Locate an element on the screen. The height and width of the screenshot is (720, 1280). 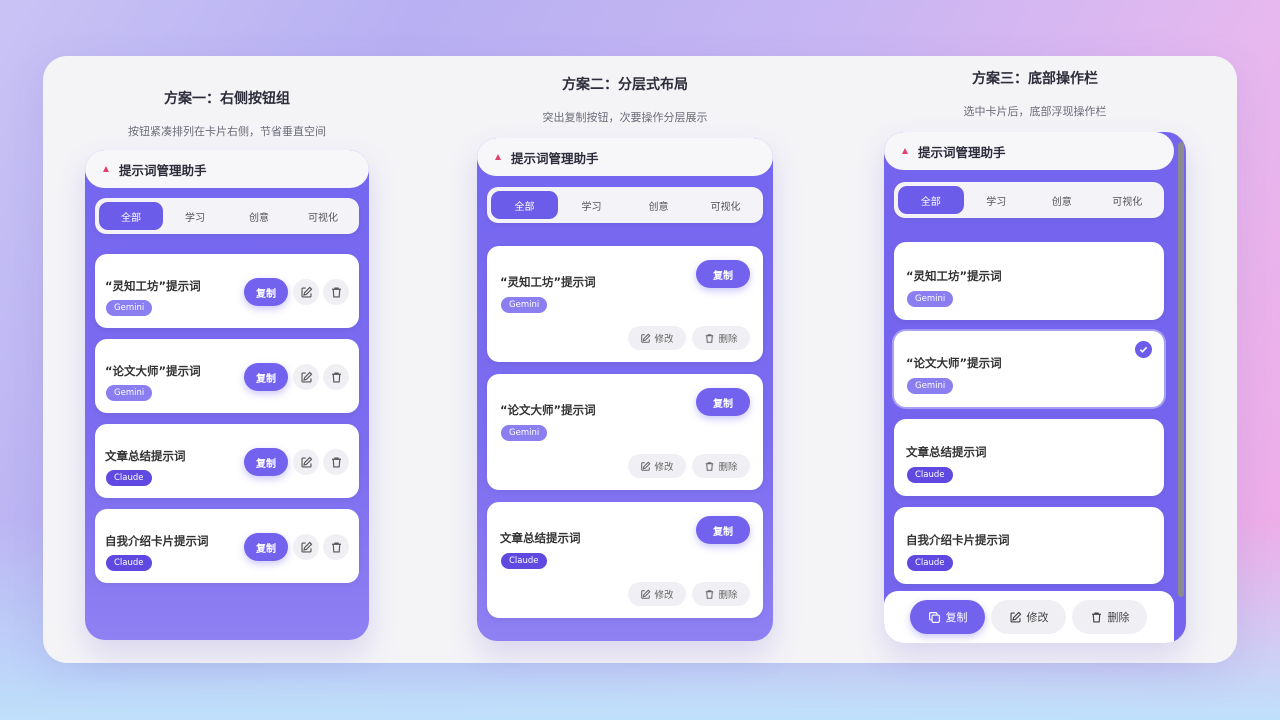
prompt-card: “灵知工坊”提示词 Gemini 复制 修改 删除 is located at coordinates (625, 304).